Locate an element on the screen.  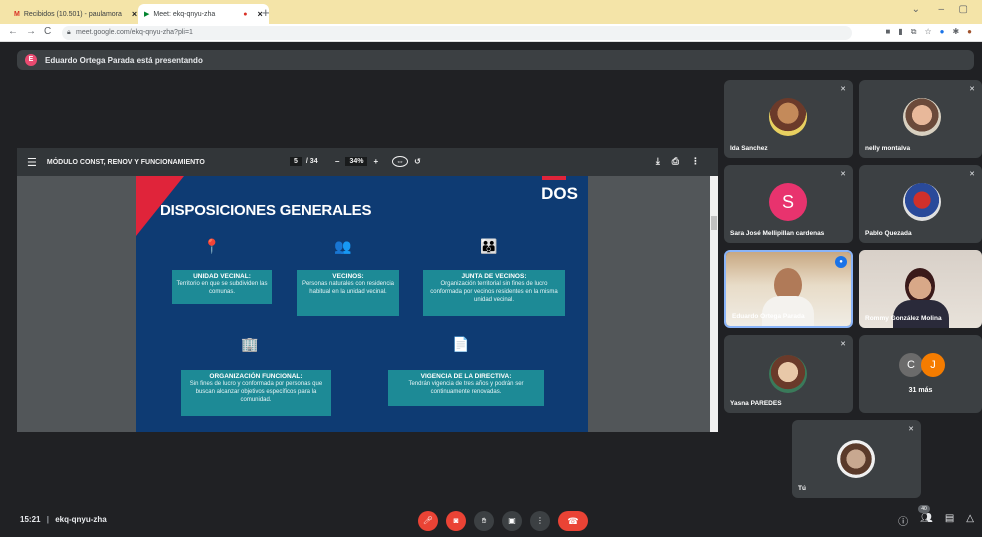
print-icon: ⎙ is located at coordinates (675, 161).